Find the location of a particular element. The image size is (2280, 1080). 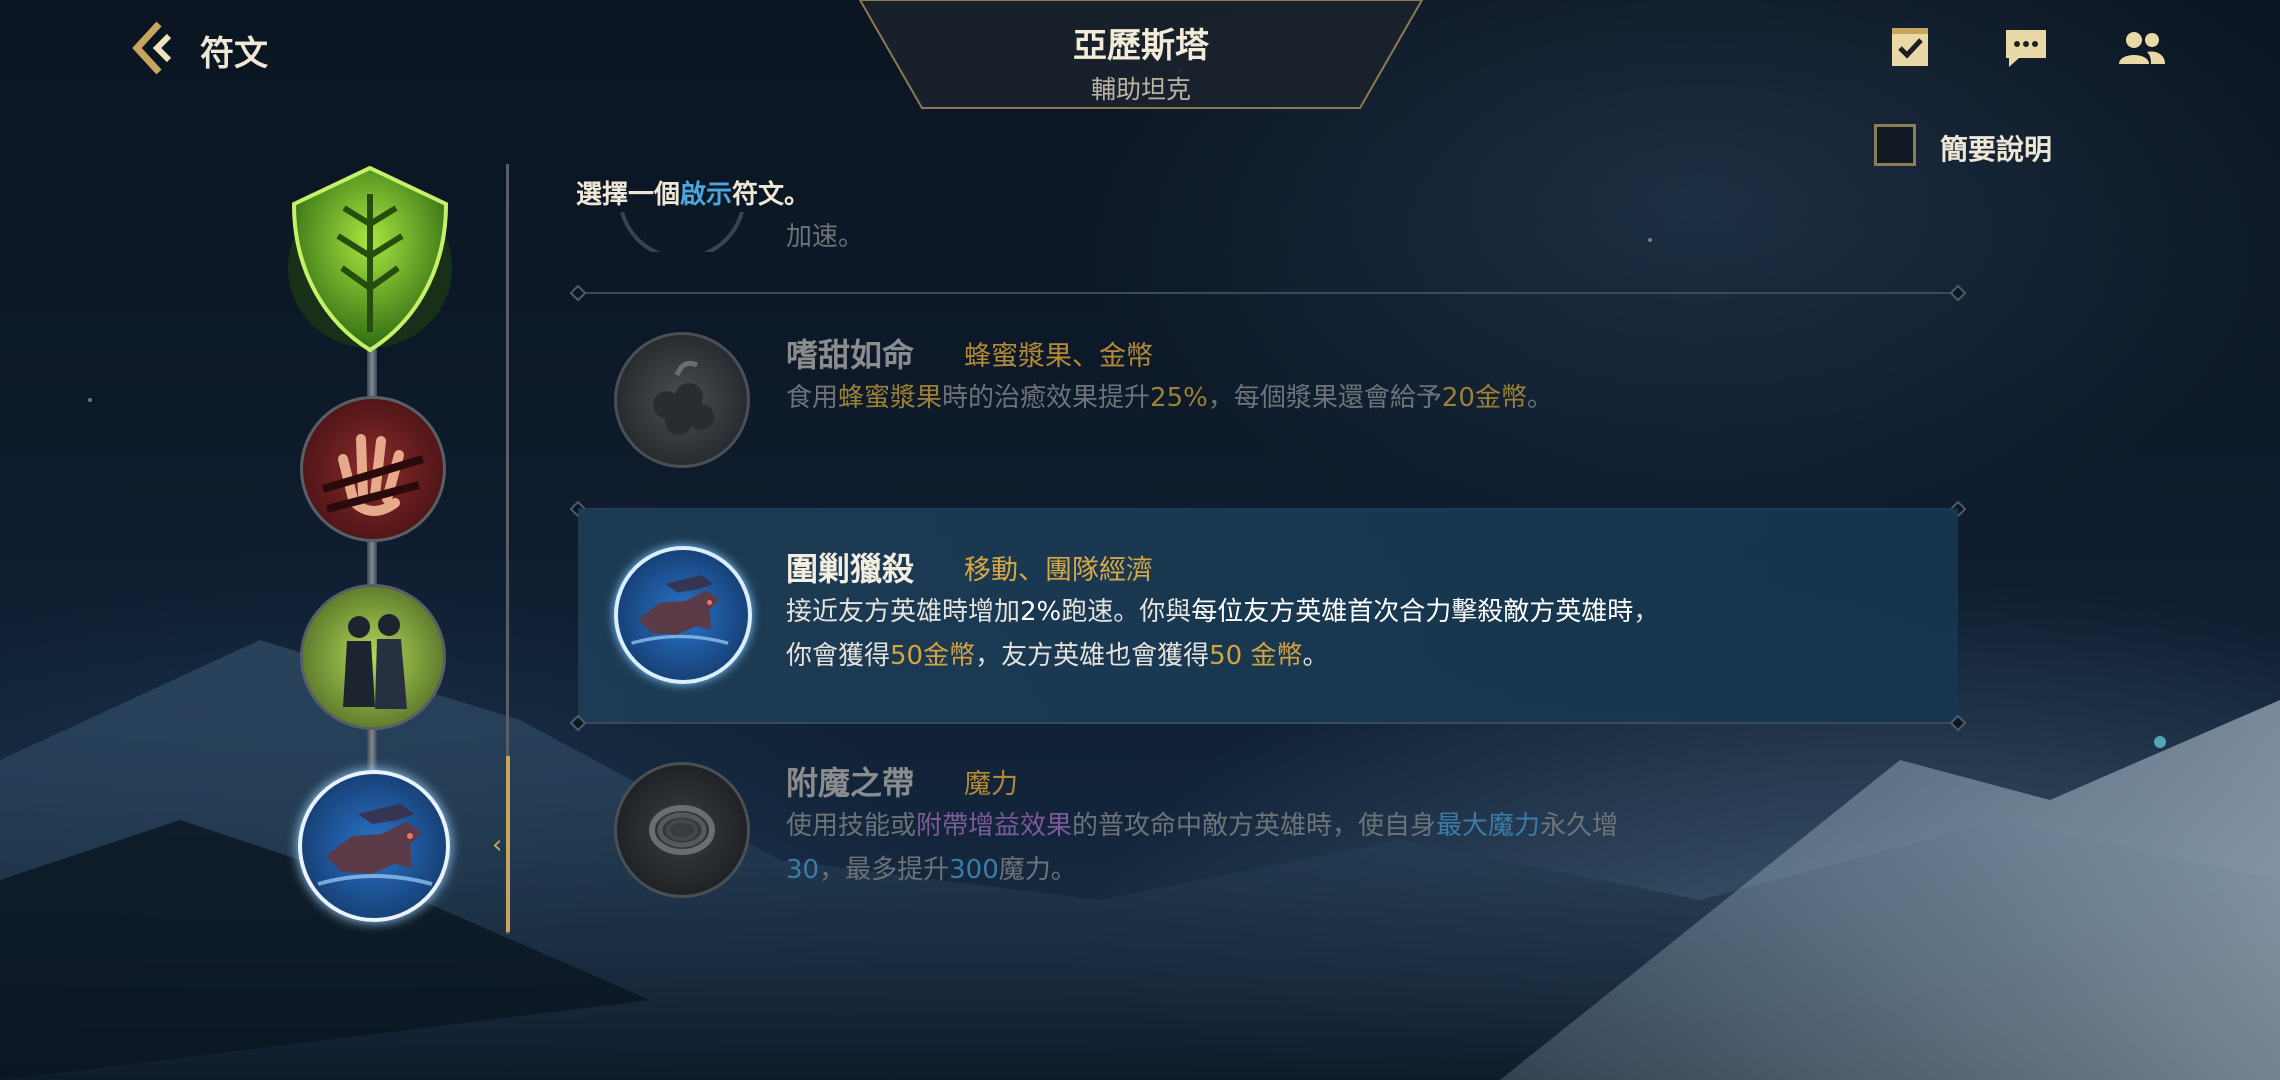

rune-prompt: 選擇一個啟示符文。 is located at coordinates (693, 192).